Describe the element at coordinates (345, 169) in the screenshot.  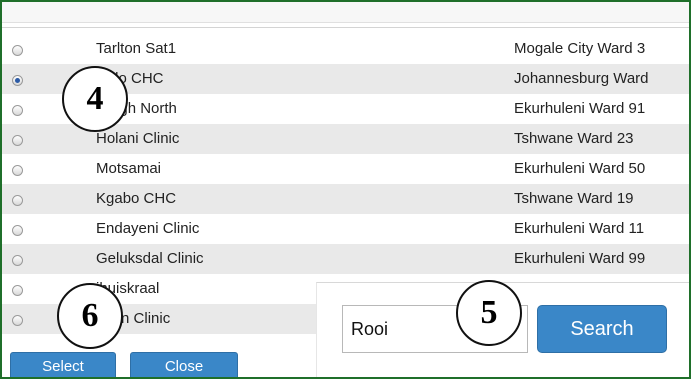
I see `table-row: Motsamai Ekurhuleni Ward 50` at that location.